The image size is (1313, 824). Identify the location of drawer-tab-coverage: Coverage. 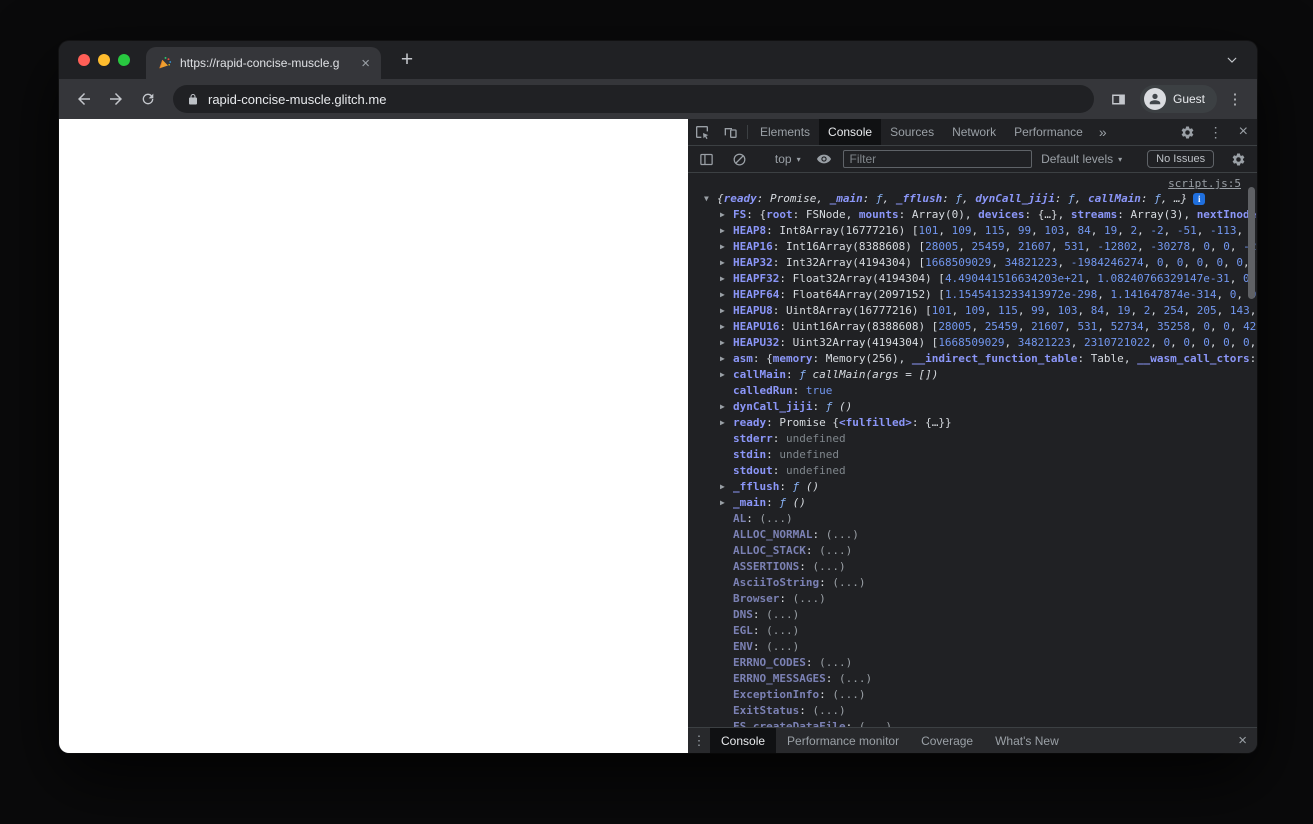
(947, 740).